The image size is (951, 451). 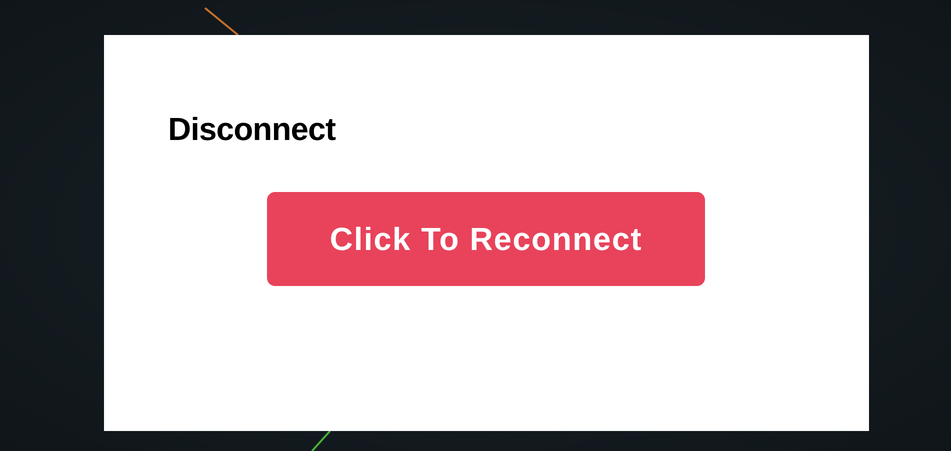 What do you see at coordinates (486, 239) in the screenshot?
I see `reconnect-button: Click To Reconnect` at bounding box center [486, 239].